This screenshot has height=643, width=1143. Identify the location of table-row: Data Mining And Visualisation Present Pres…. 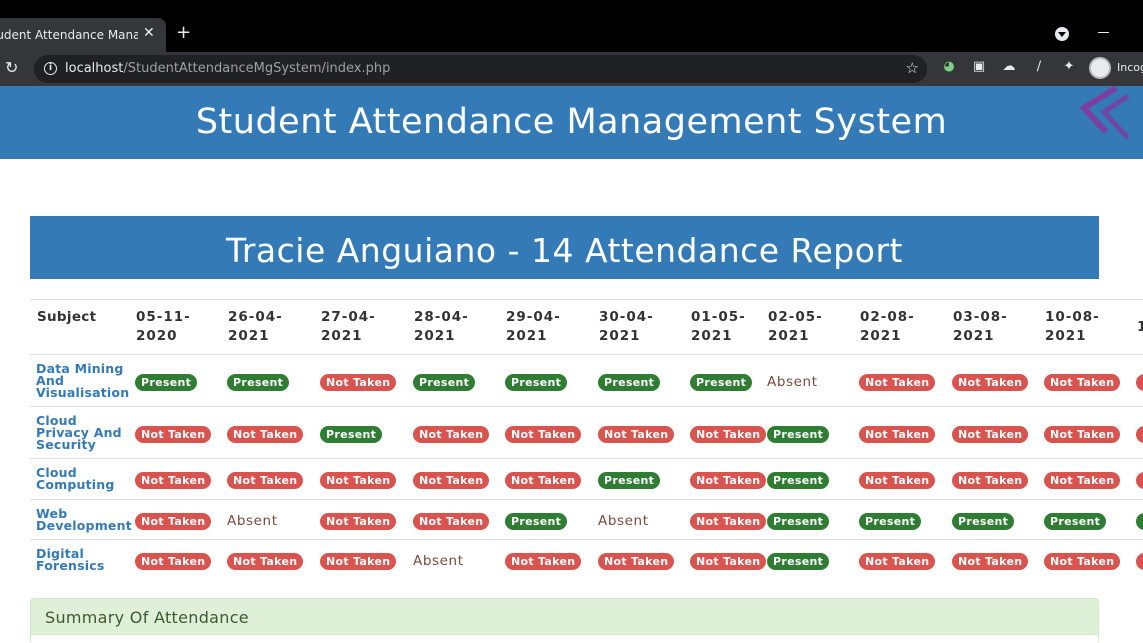
(586, 380).